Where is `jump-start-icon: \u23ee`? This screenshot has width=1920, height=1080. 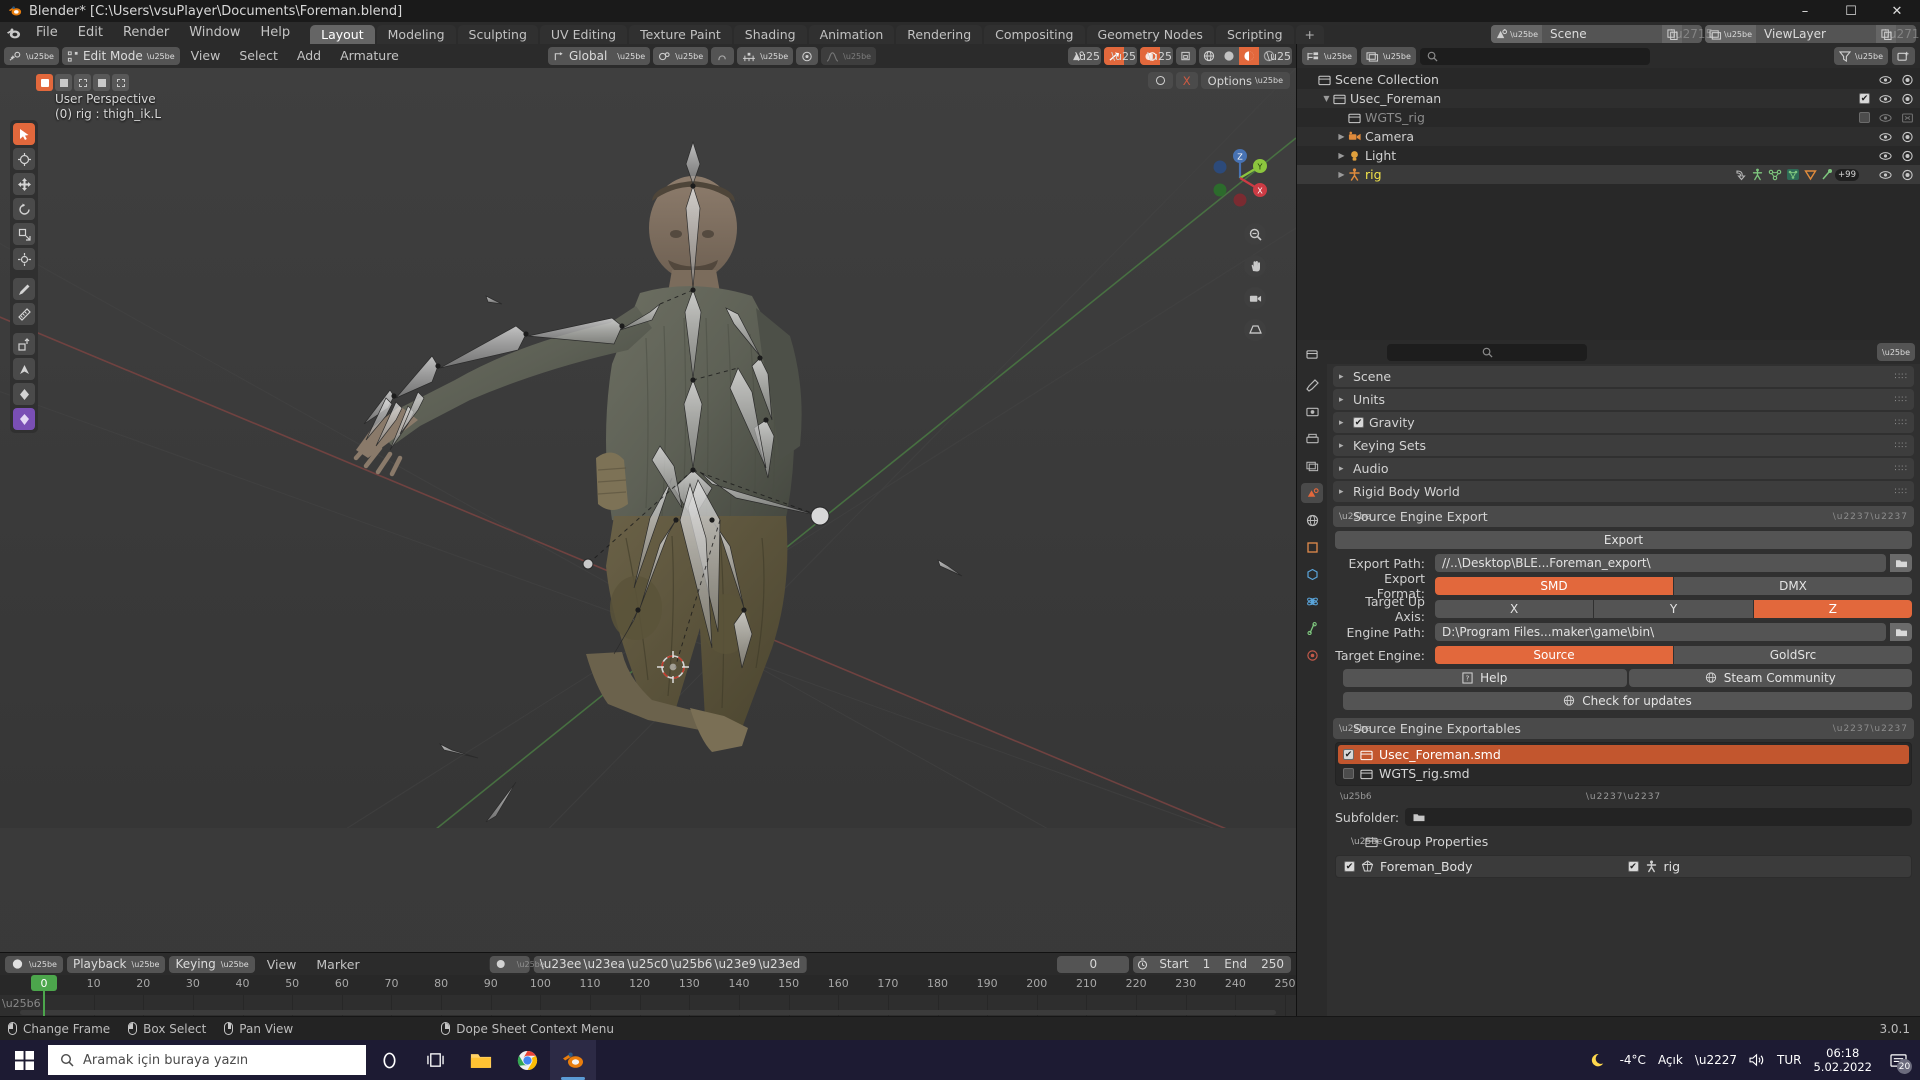 jump-start-icon: \u23ee is located at coordinates (561, 964).